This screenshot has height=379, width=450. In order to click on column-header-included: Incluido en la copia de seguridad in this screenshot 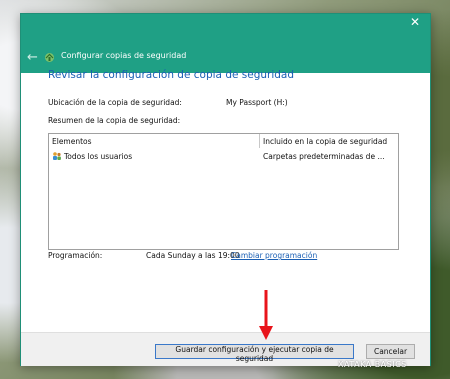, I will do `click(325, 141)`.